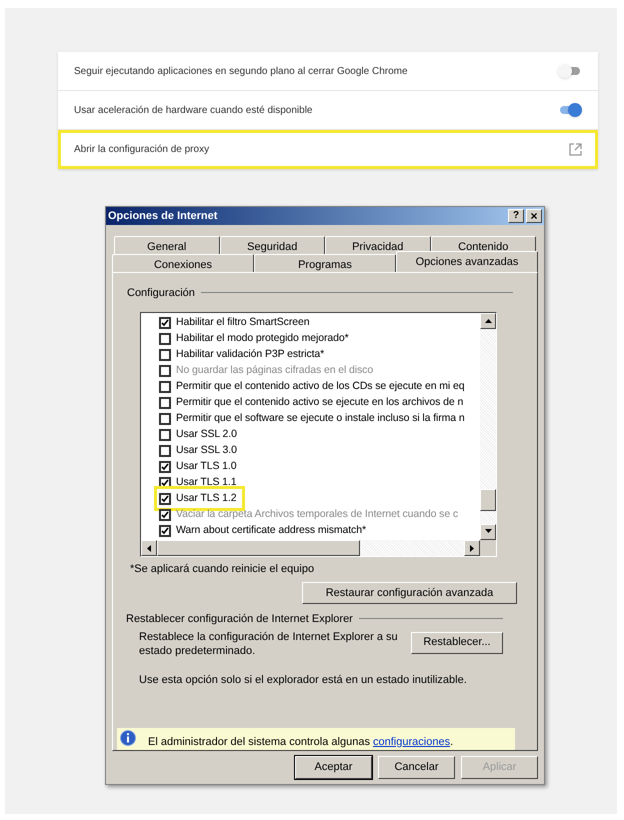  Describe the element at coordinates (452, 742) in the screenshot. I see `info-text: .` at that location.